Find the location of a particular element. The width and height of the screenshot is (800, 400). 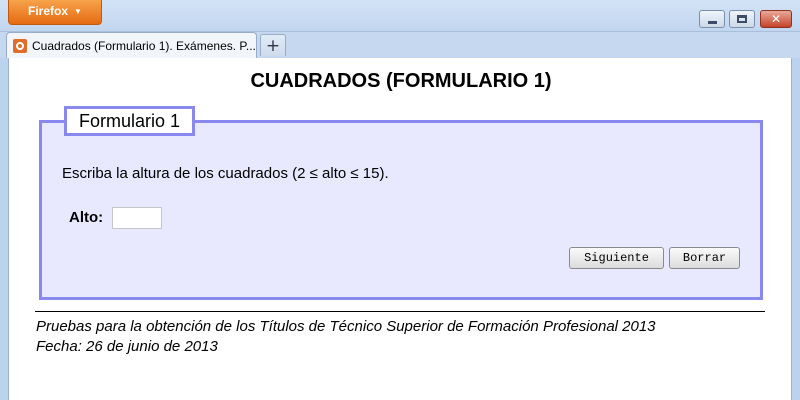

alto-label: Alto: is located at coordinates (86, 217).